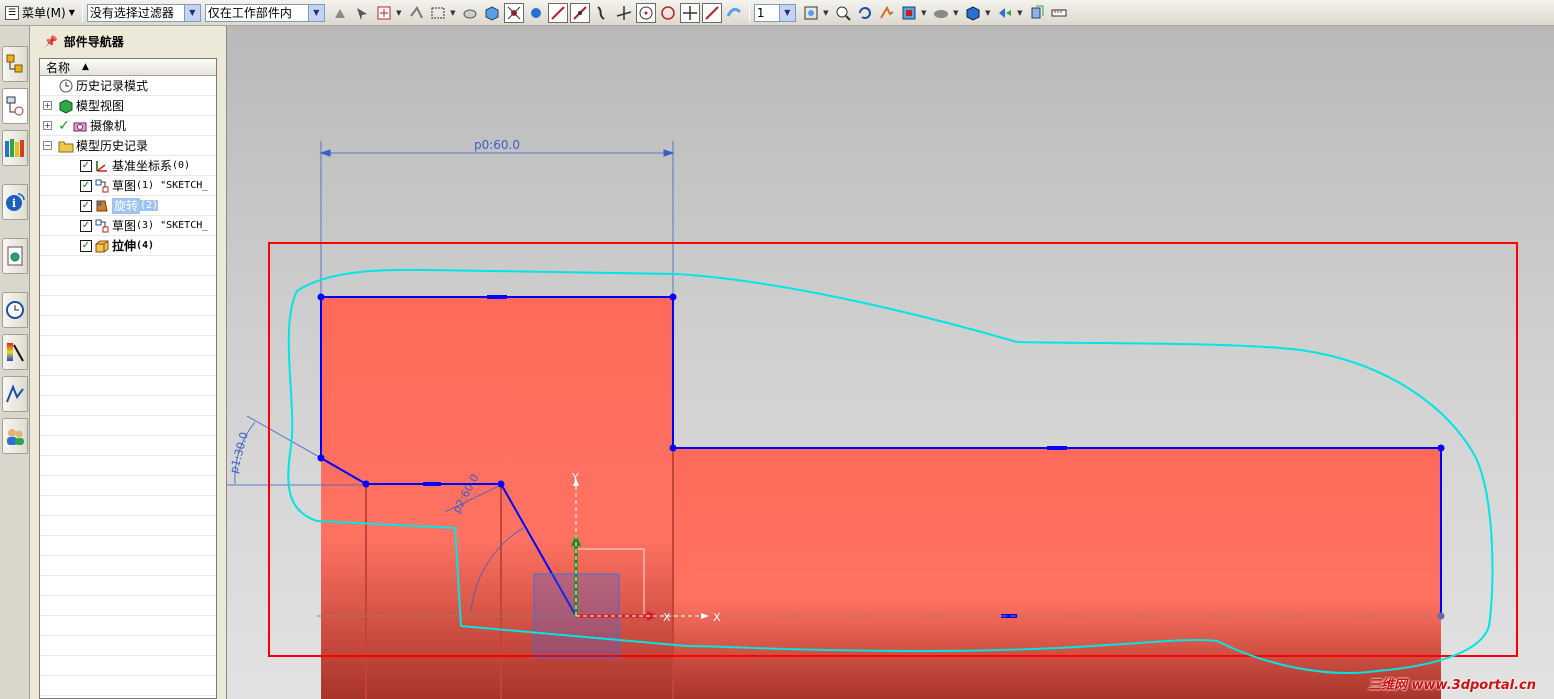 This screenshot has height=699, width=1554. I want to click on tab-web-browser, so click(15, 256).